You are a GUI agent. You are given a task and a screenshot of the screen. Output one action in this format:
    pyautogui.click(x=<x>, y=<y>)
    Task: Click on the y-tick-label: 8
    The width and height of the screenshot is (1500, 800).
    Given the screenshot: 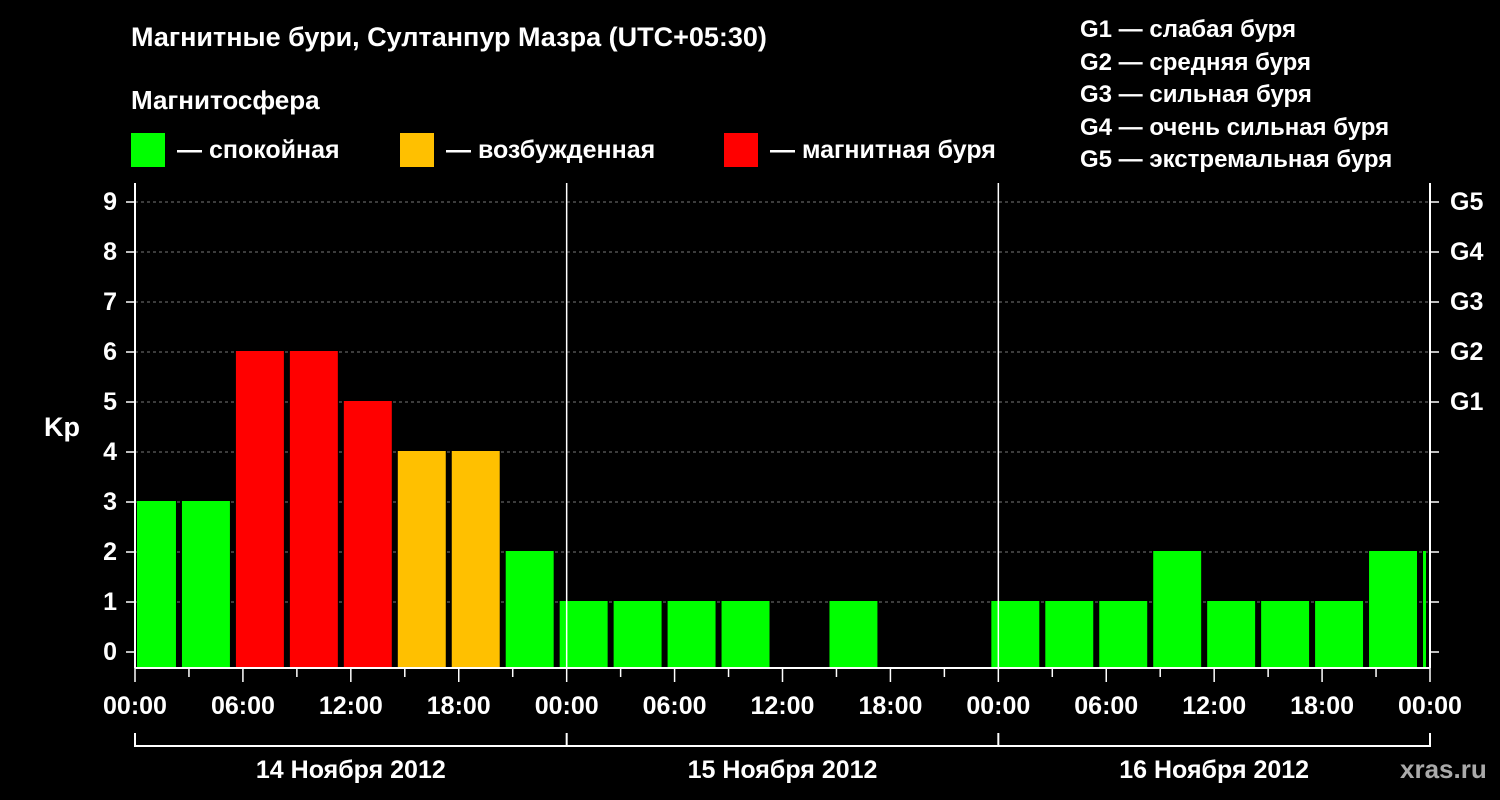 What is the action you would take?
    pyautogui.click(x=110, y=252)
    